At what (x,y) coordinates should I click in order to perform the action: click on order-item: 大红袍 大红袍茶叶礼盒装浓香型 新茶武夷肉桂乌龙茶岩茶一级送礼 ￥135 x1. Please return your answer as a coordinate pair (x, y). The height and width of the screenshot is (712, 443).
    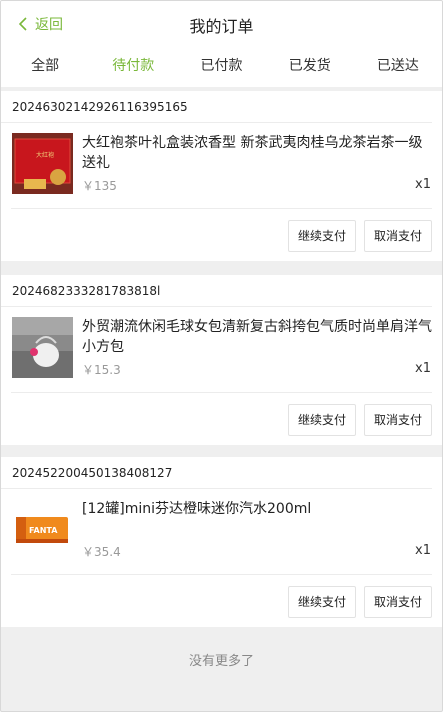
    Looking at the image, I should click on (221, 166).